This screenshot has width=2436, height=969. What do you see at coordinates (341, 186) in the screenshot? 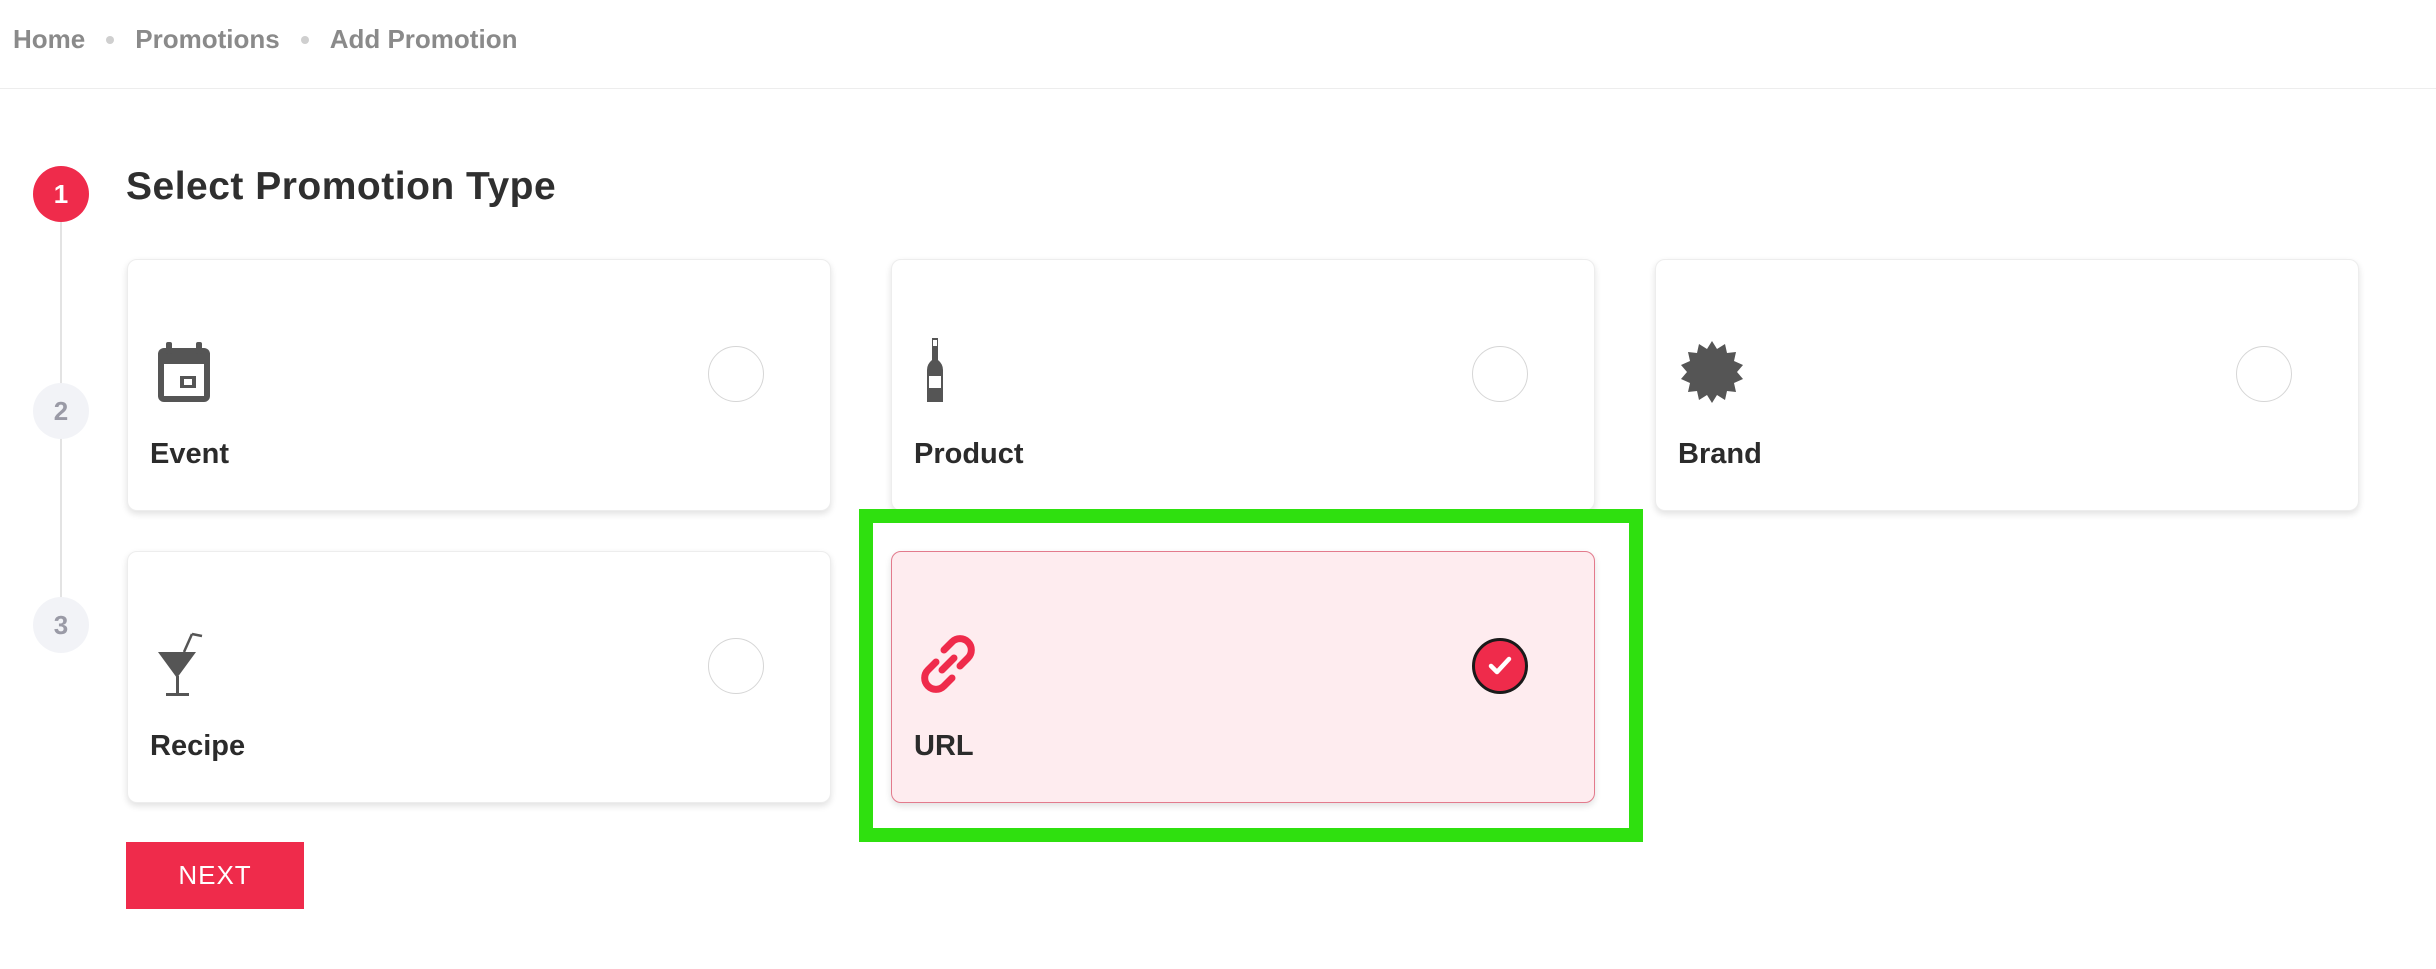
I see `section-title: Select Promotion Type` at bounding box center [341, 186].